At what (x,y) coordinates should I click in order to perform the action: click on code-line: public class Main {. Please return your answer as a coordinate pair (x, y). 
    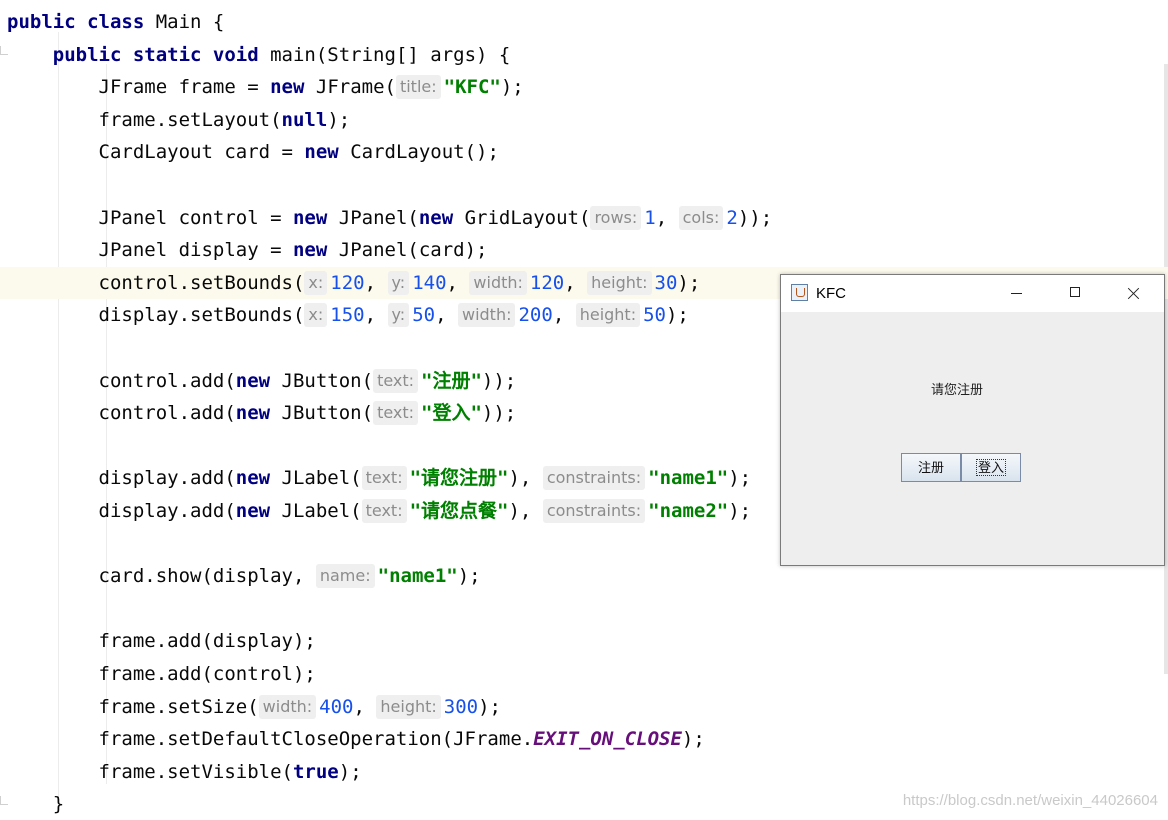
    Looking at the image, I should click on (112, 22).